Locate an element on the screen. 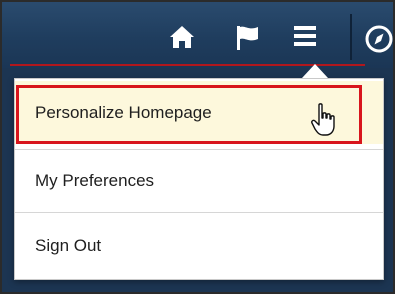  compass-icon is located at coordinates (379, 39).